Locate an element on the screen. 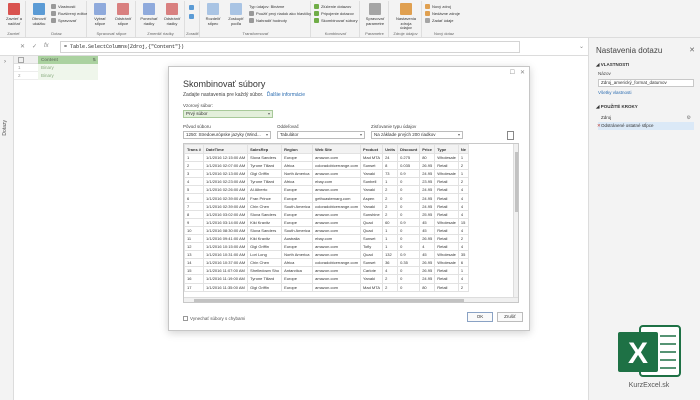  ok-button: OK is located at coordinates (480, 317).